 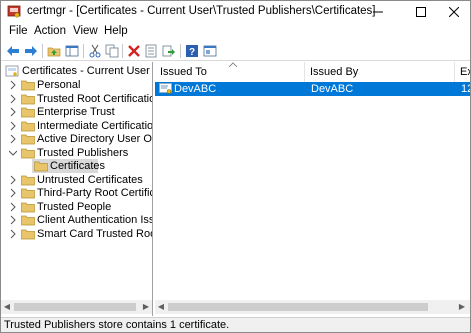 I want to click on tree-item: Client Authentication Issuers, so click(x=77, y=220).